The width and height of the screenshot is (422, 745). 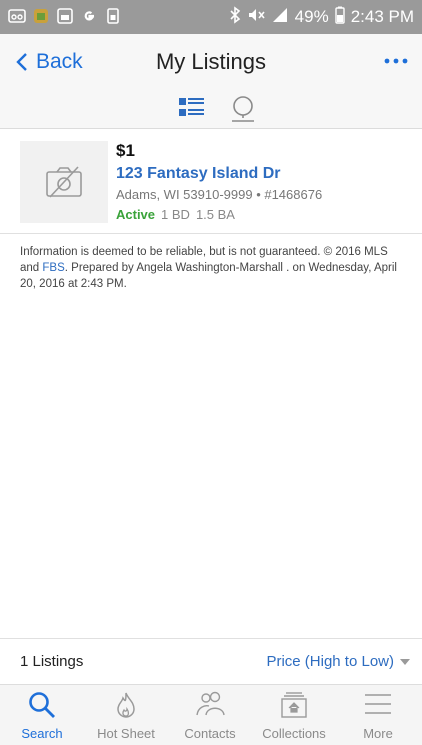 What do you see at coordinates (89, 16) in the screenshot?
I see `google-icon` at bounding box center [89, 16].